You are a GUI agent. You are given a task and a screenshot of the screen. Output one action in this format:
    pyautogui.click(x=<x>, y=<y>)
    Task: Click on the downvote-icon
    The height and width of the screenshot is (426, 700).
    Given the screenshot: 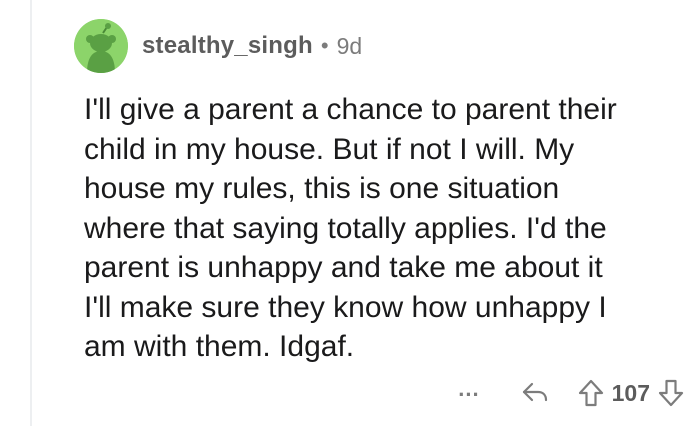 What is the action you would take?
    pyautogui.click(x=671, y=393)
    